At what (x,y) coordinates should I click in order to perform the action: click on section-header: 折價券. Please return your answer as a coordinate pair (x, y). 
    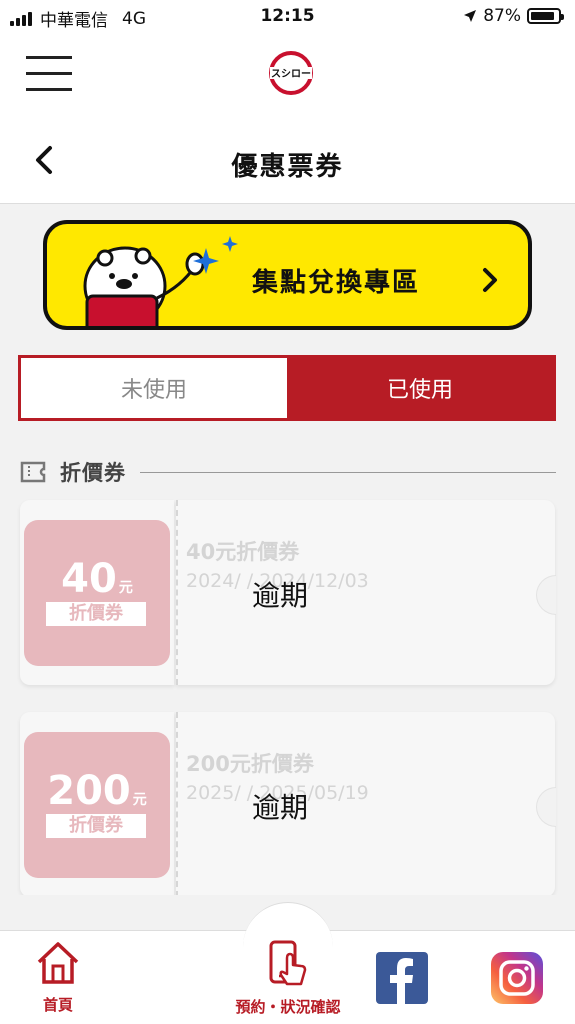
    Looking at the image, I should click on (288, 472).